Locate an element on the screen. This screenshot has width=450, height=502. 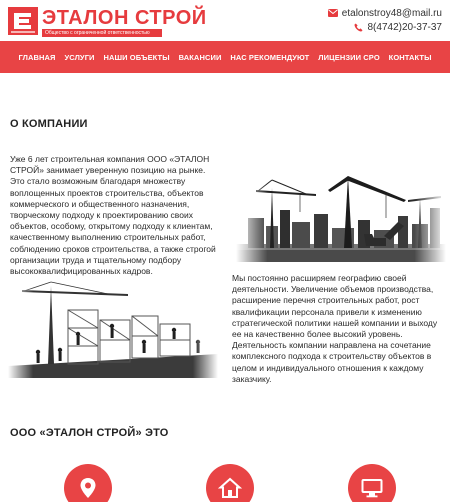
nav-item-objects: НАШИ ОБЪЕКТЫ is located at coordinates (136, 57).